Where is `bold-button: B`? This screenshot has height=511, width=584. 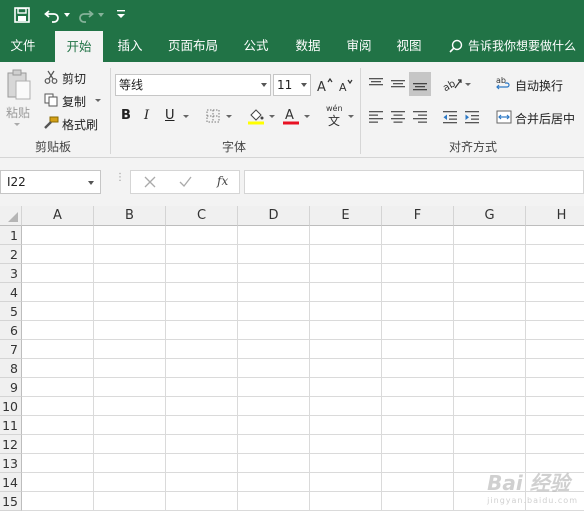 bold-button: B is located at coordinates (126, 115).